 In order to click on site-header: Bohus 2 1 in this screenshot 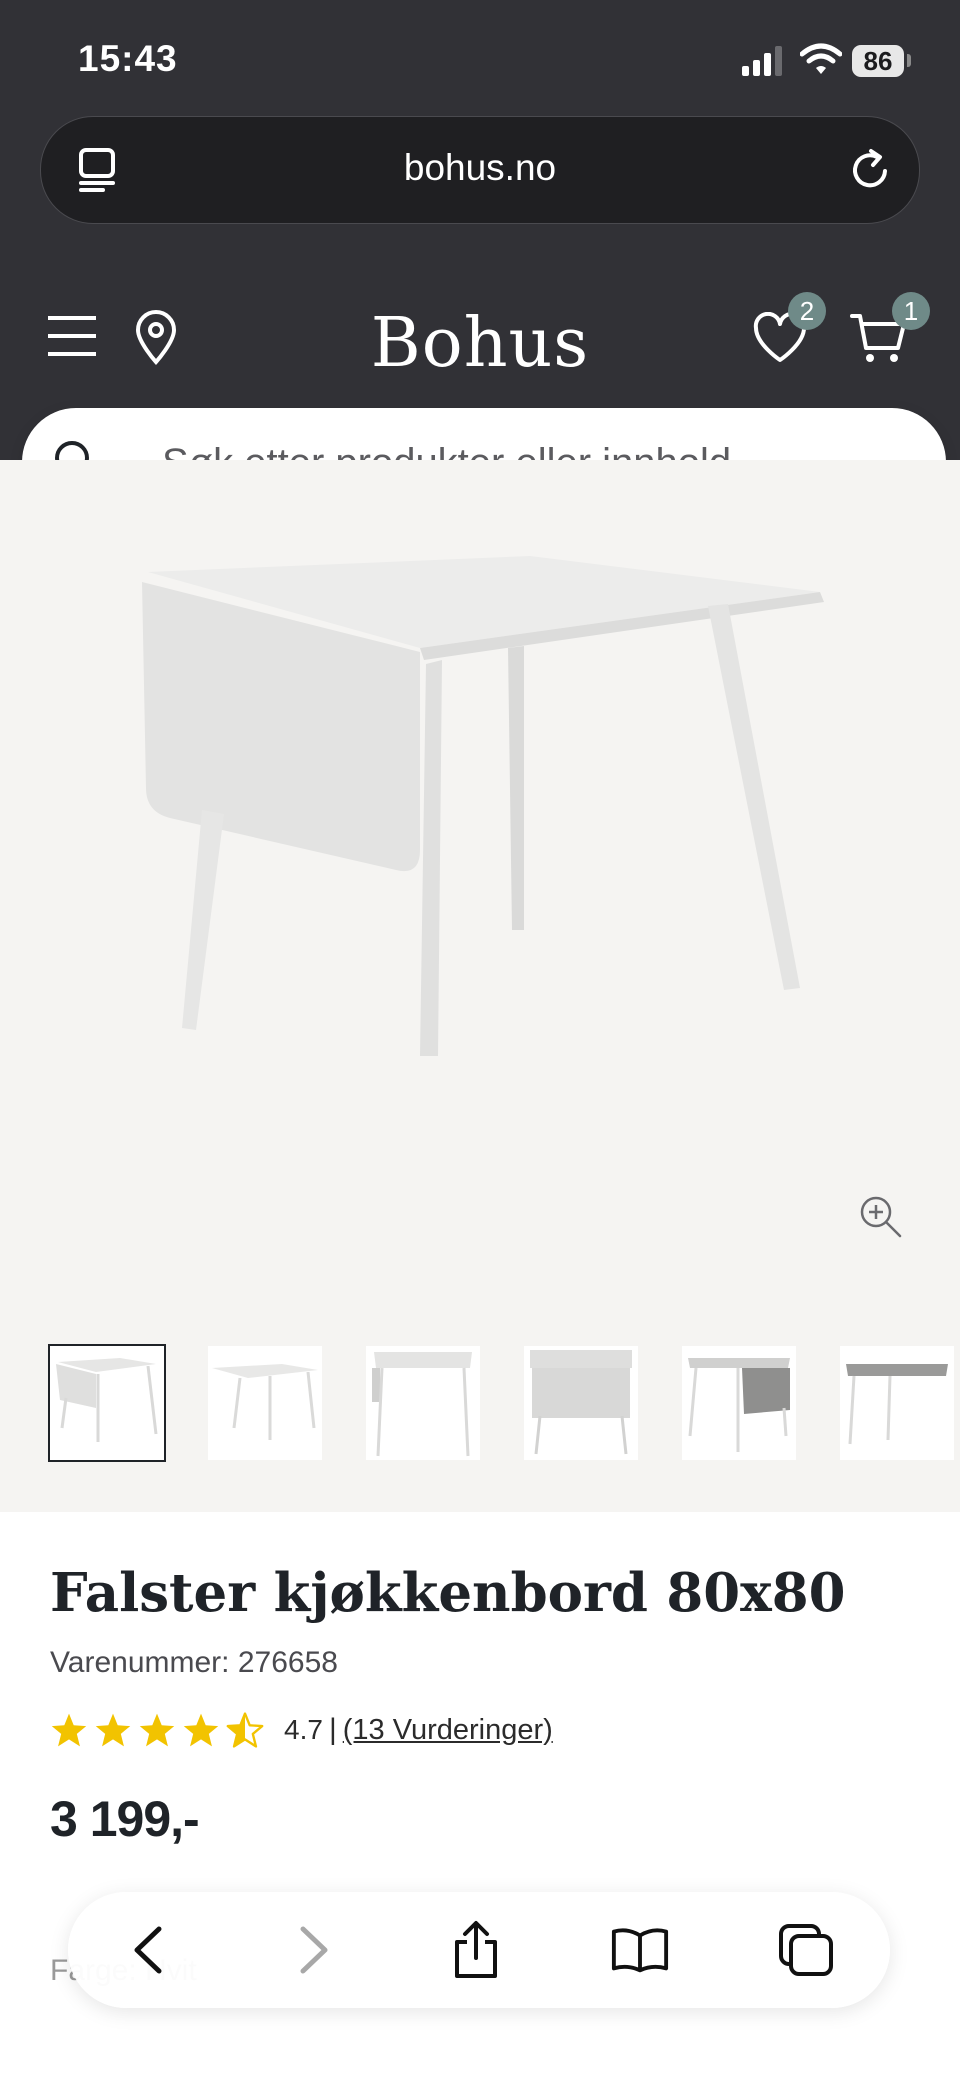, I will do `click(480, 340)`.